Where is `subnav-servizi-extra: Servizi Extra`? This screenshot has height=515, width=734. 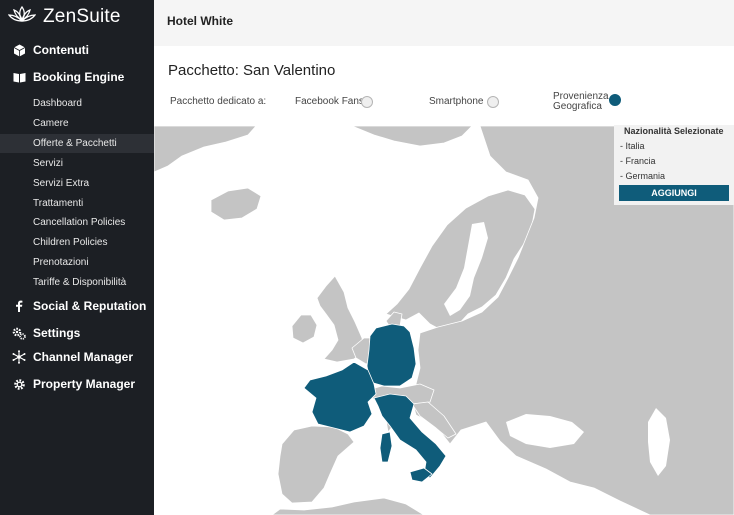 subnav-servizi-extra: Servizi Extra is located at coordinates (77, 183).